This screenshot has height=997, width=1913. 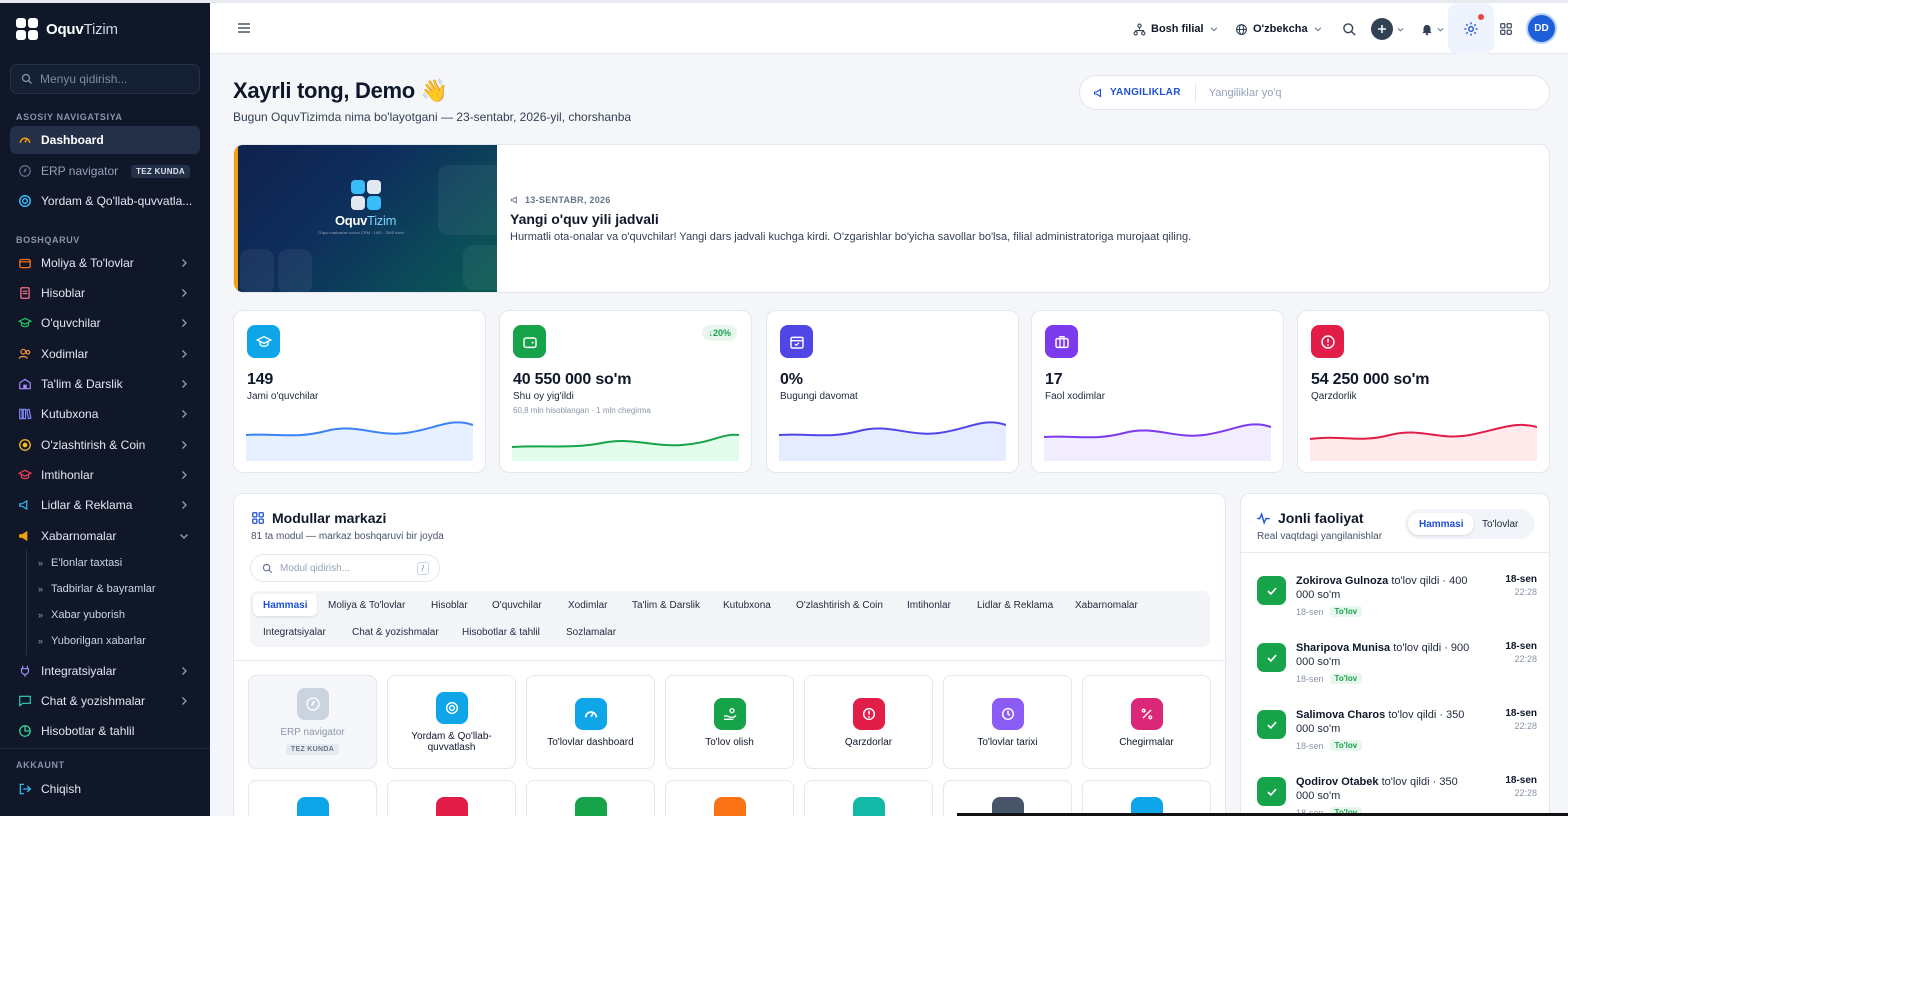 What do you see at coordinates (160, 171) in the screenshot?
I see `coming-soon-badge: TEZ KUNDA` at bounding box center [160, 171].